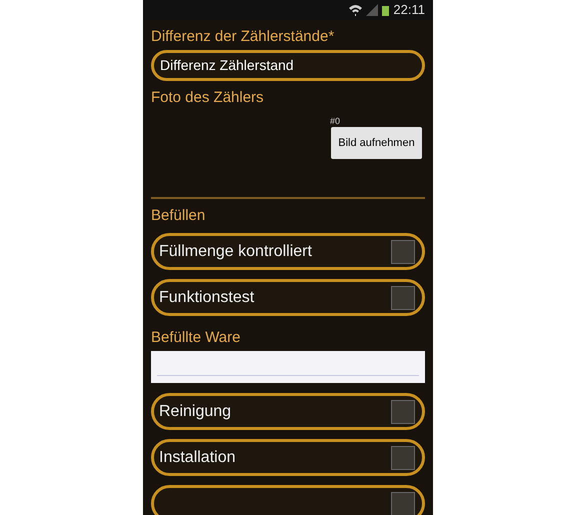 The width and height of the screenshot is (576, 515). Describe the element at coordinates (355, 10) in the screenshot. I see `wifi-icon` at that location.